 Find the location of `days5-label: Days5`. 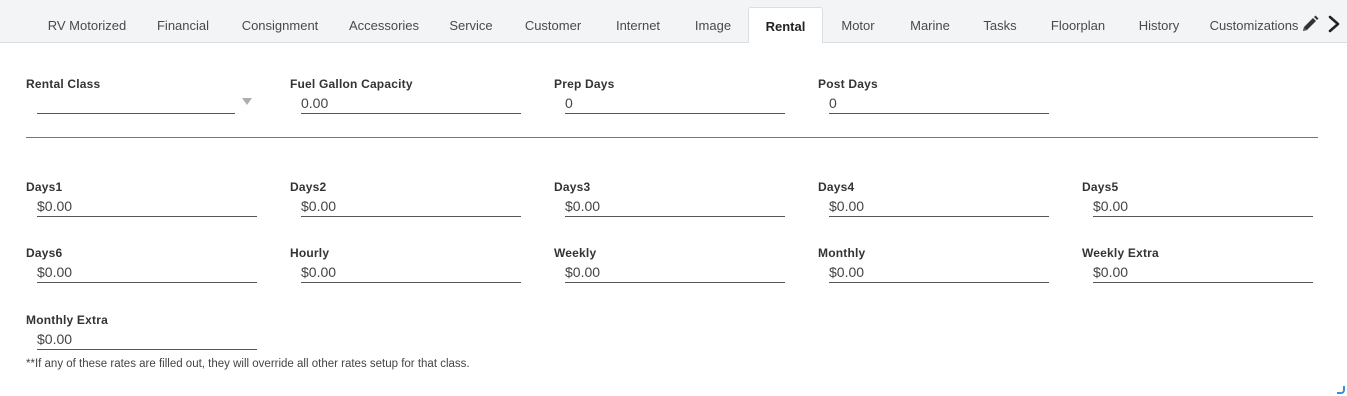

days5-label: Days5 is located at coordinates (1100, 187).